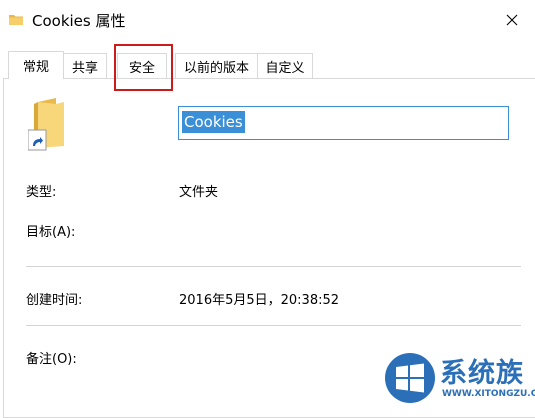  What do you see at coordinates (199, 192) in the screenshot?
I see `type-value: 文件夹` at bounding box center [199, 192].